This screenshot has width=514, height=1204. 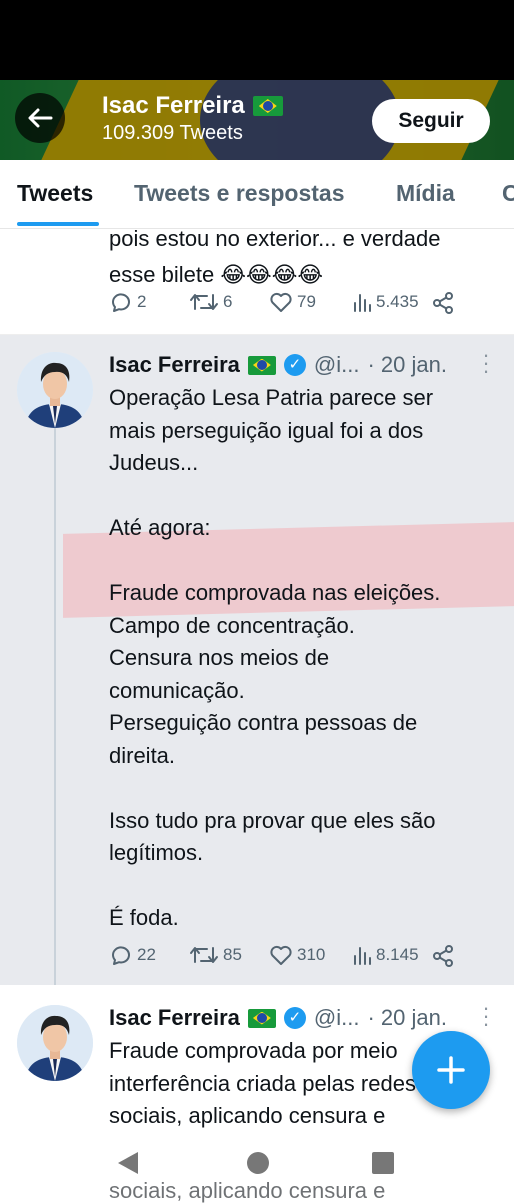 What do you see at coordinates (397, 301) in the screenshot?
I see `views-count: 5.435` at bounding box center [397, 301].